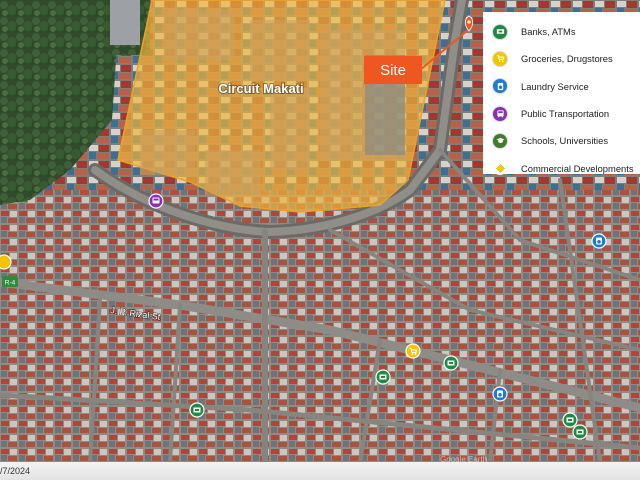 Image resolution: width=640 pixels, height=480 pixels. I want to click on diamond-icon, so click(500, 168).